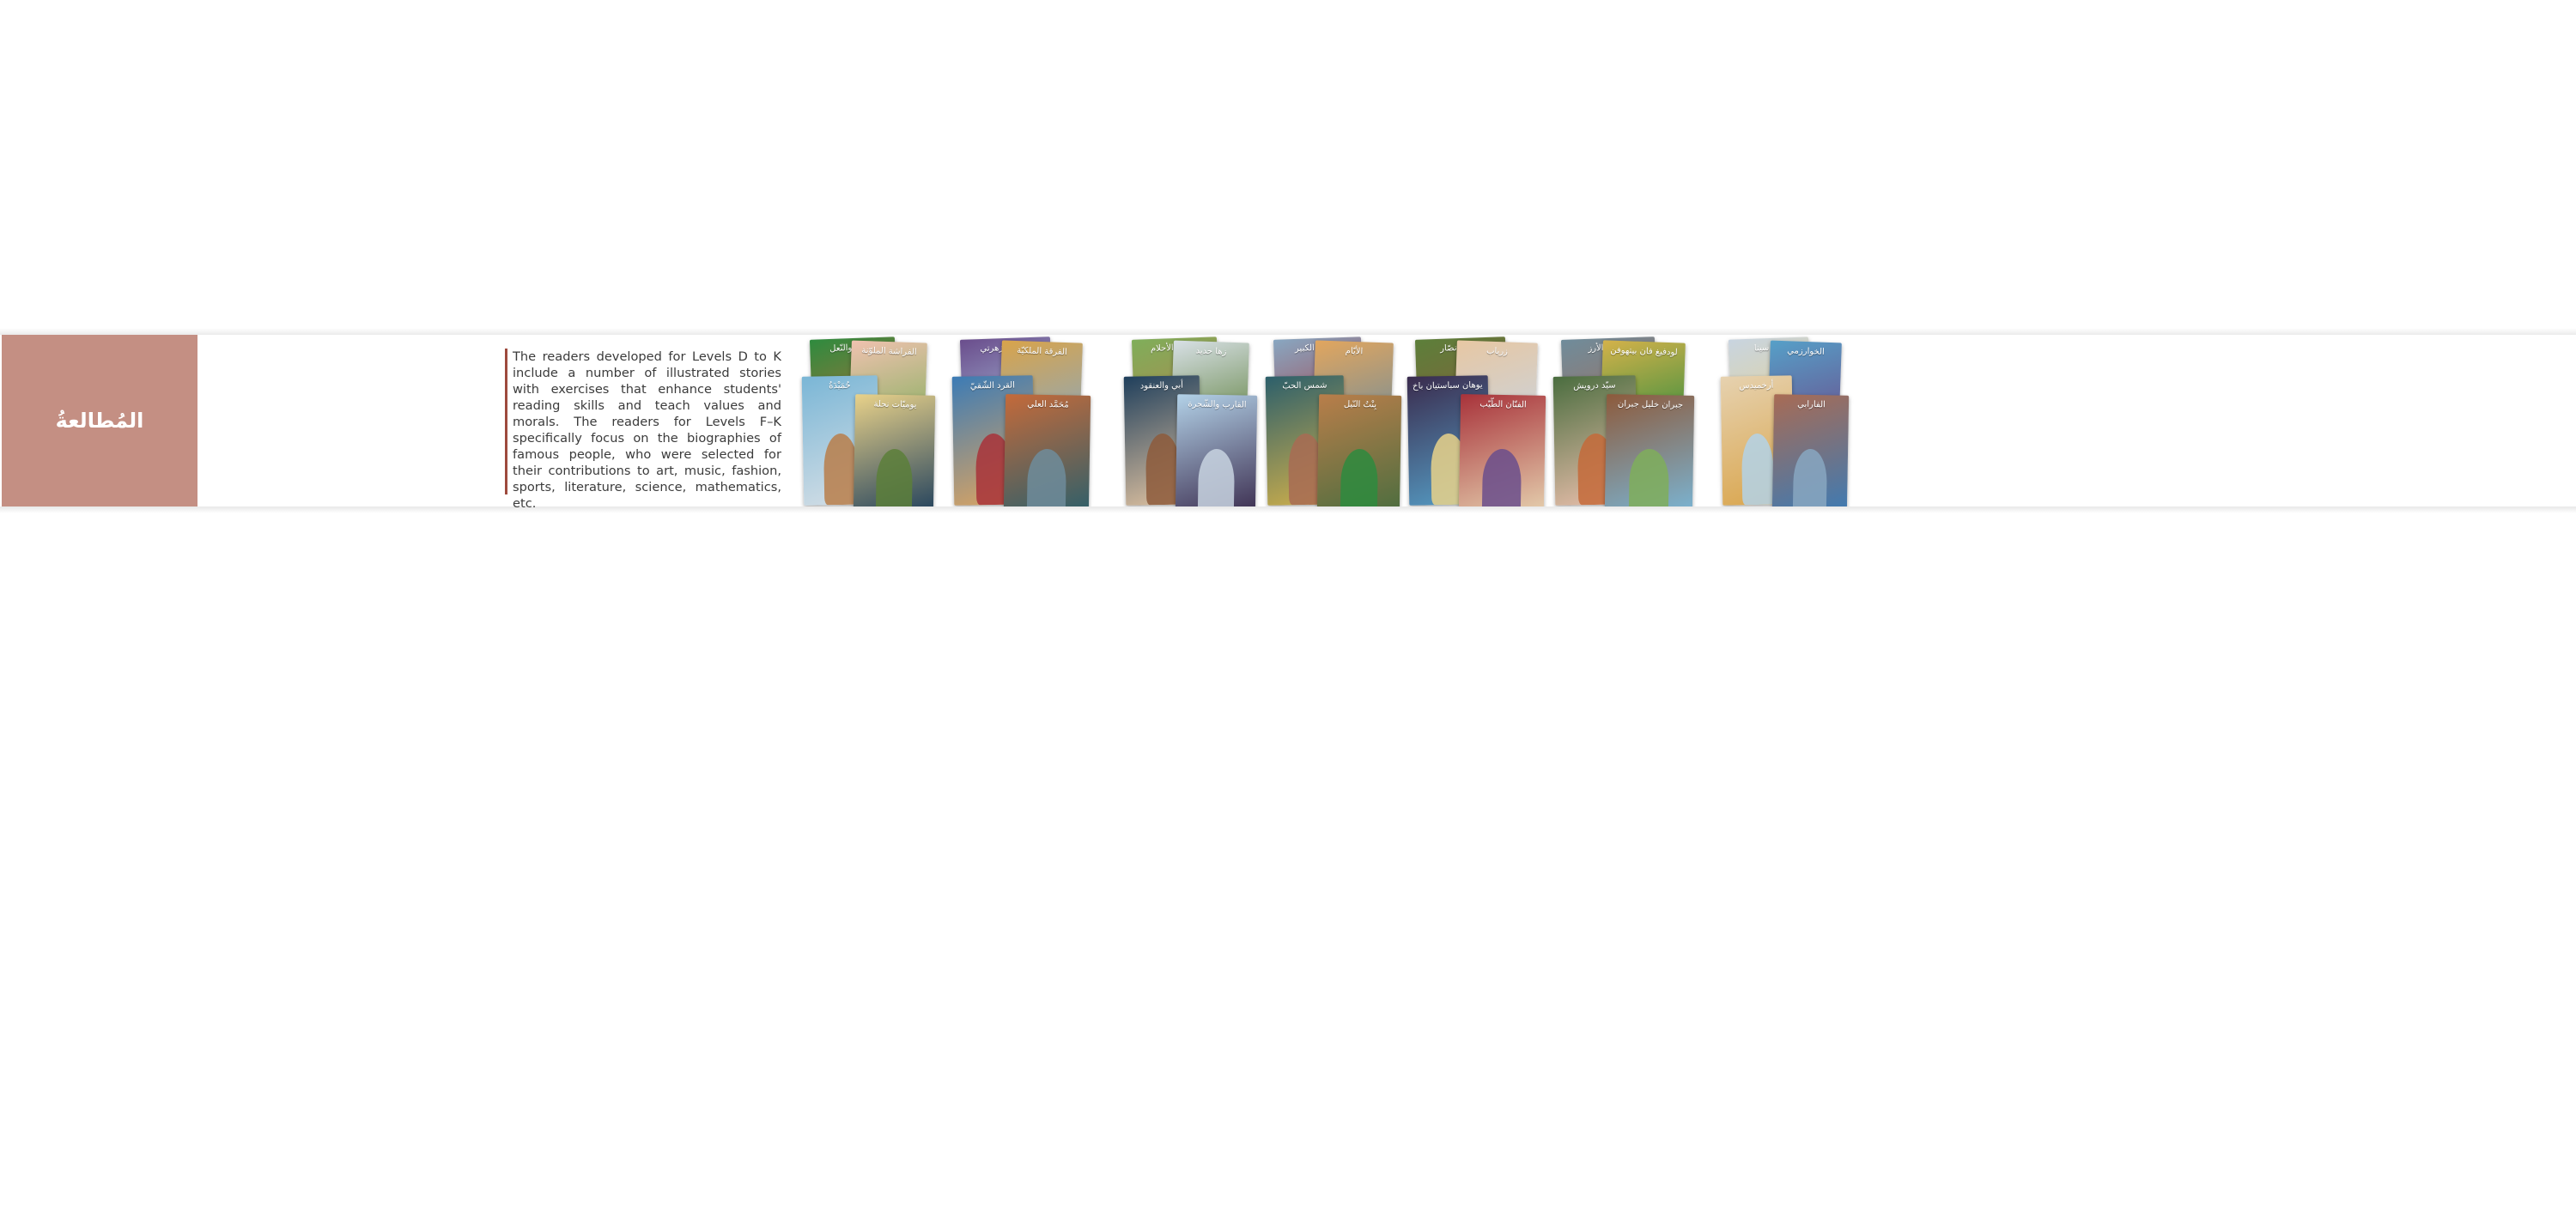 The image size is (2576, 1207). I want to click on band-bottom-shadow, so click(1288, 509).